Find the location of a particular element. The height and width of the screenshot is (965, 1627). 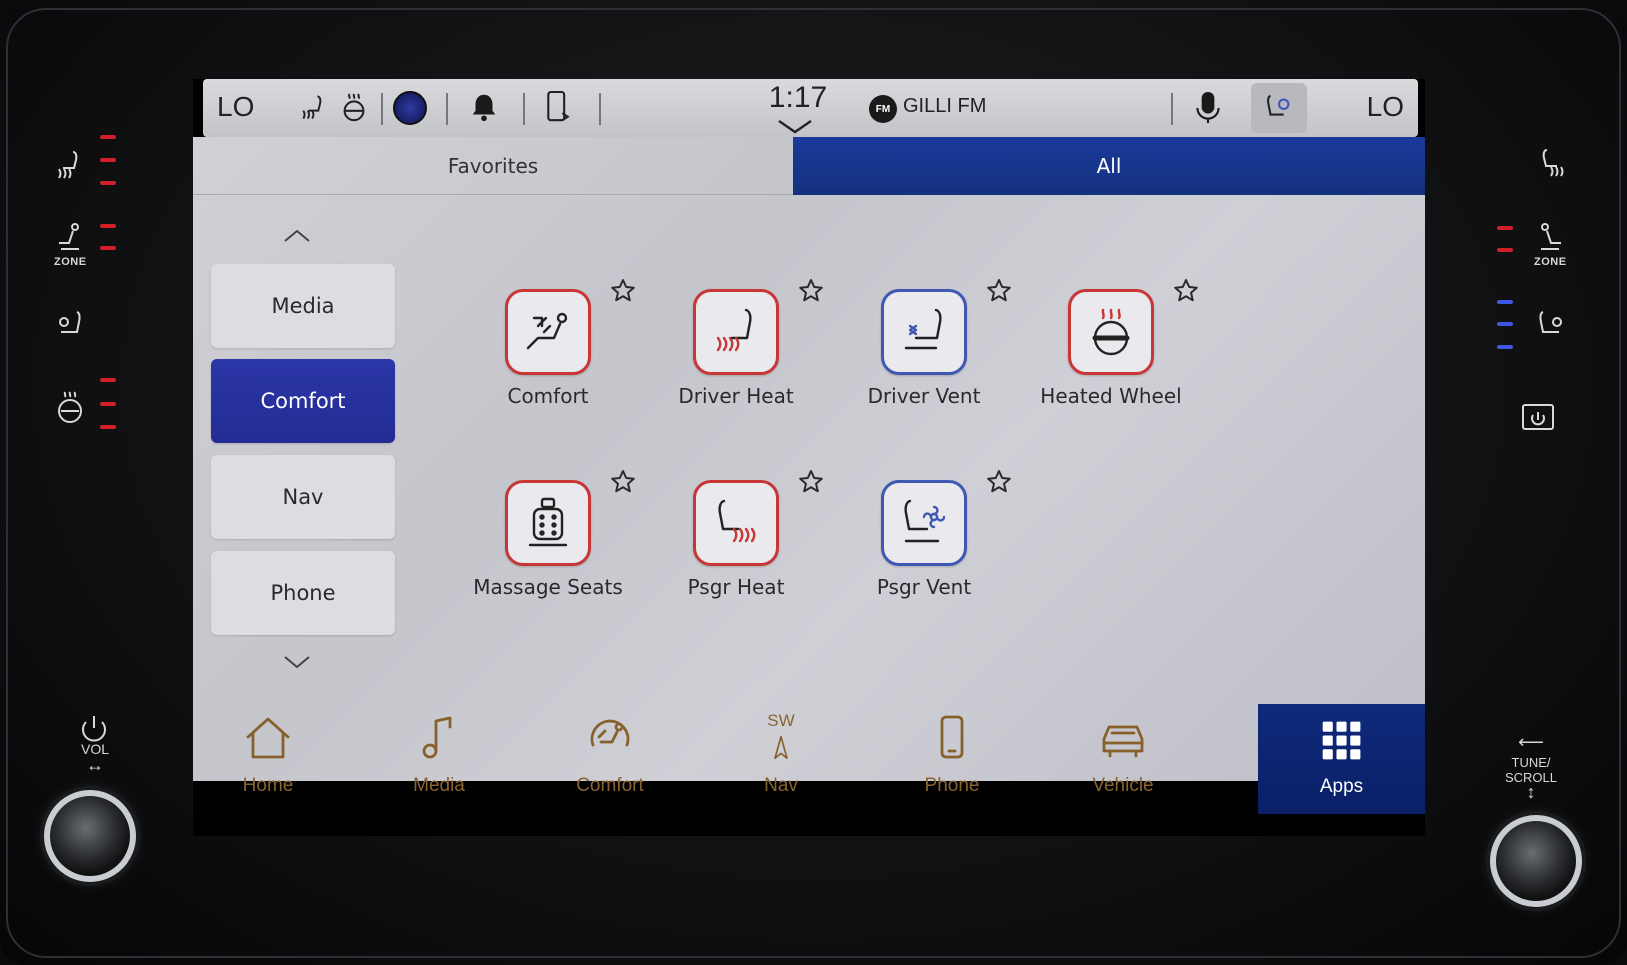

app-driver-vent: Driver Vent is located at coordinates (925, 364).